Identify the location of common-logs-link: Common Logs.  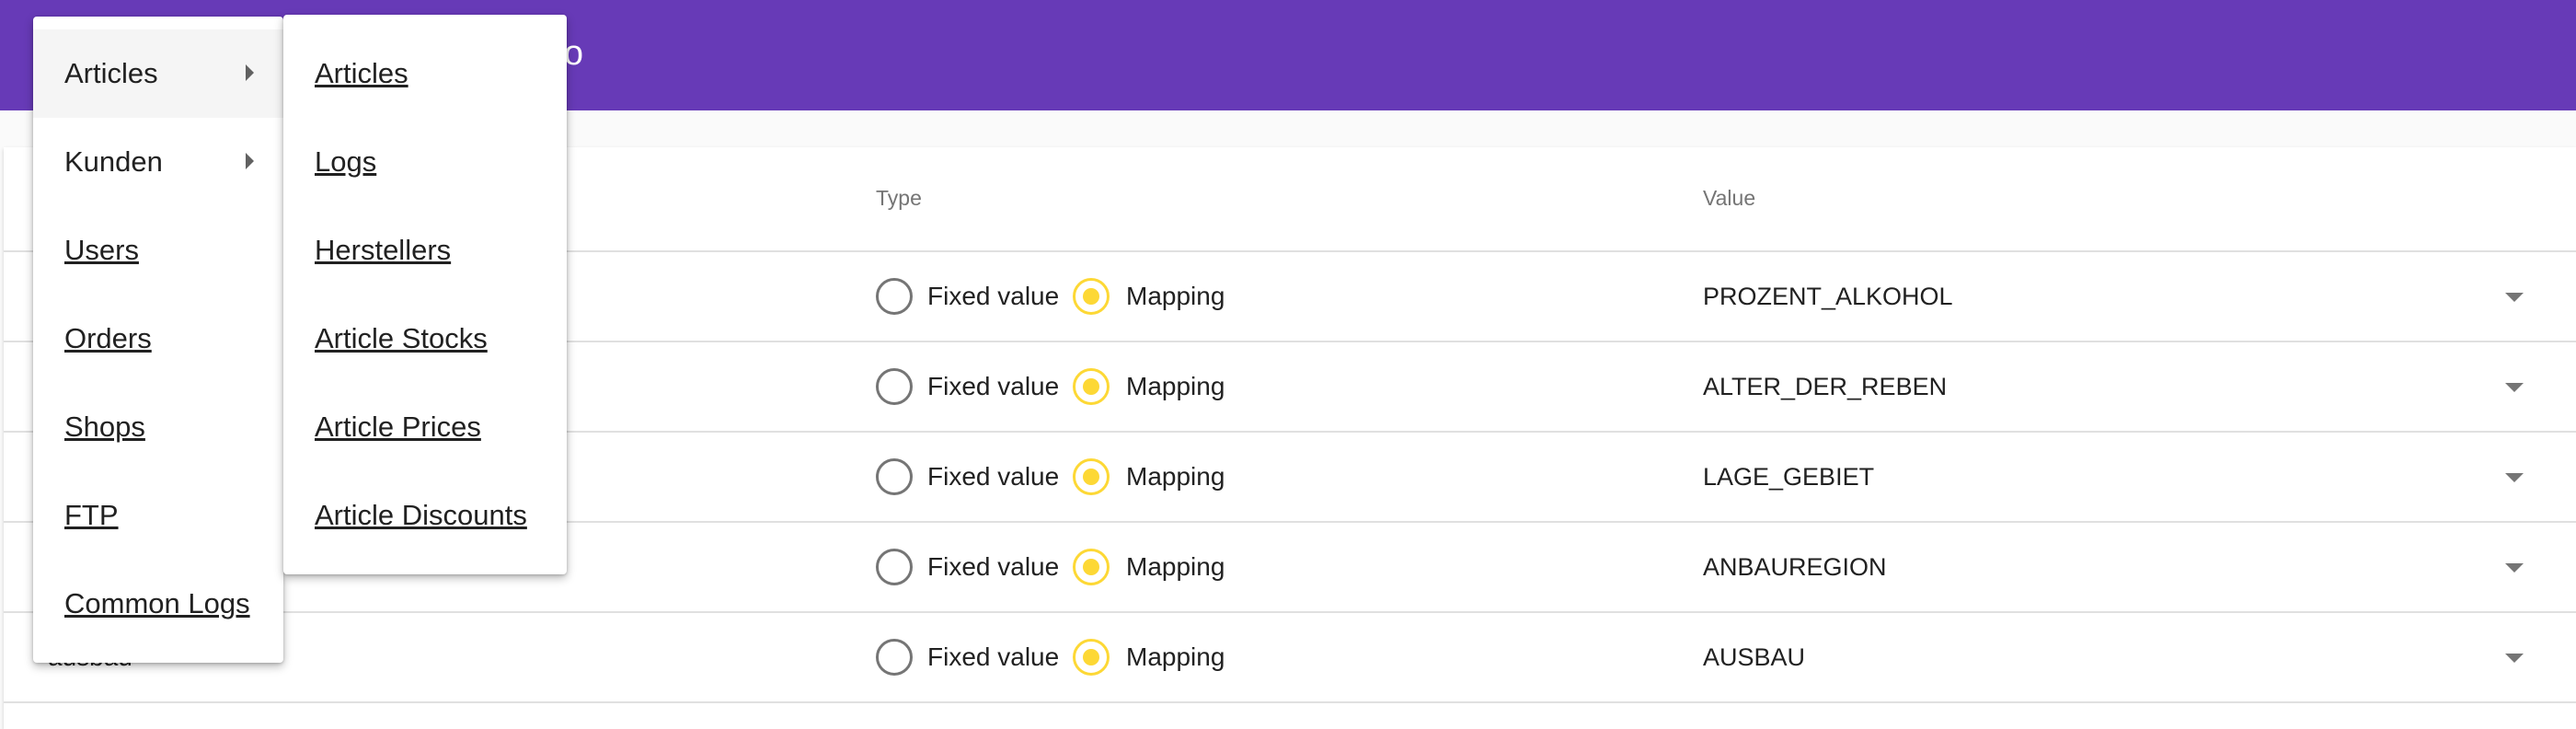
(157, 603).